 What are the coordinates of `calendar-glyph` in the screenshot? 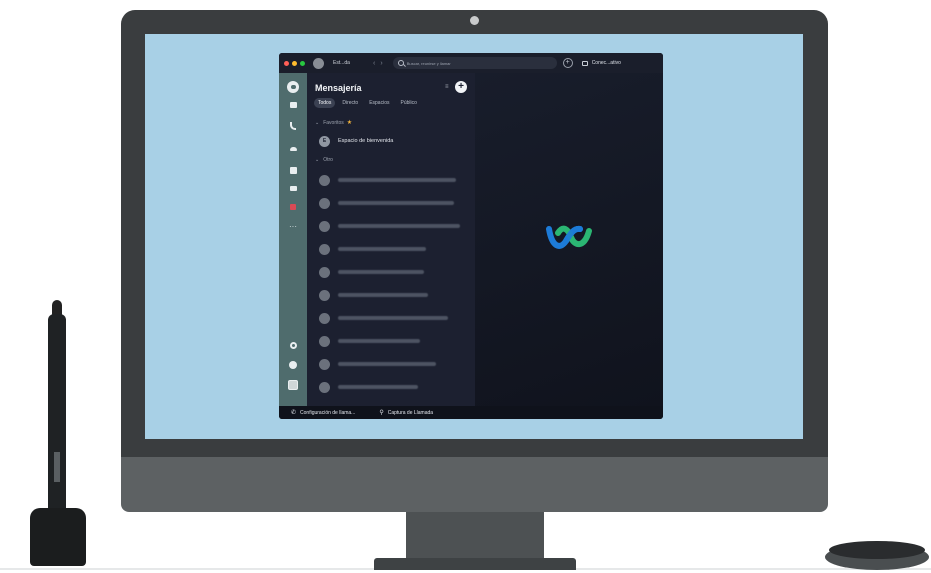 It's located at (293, 105).